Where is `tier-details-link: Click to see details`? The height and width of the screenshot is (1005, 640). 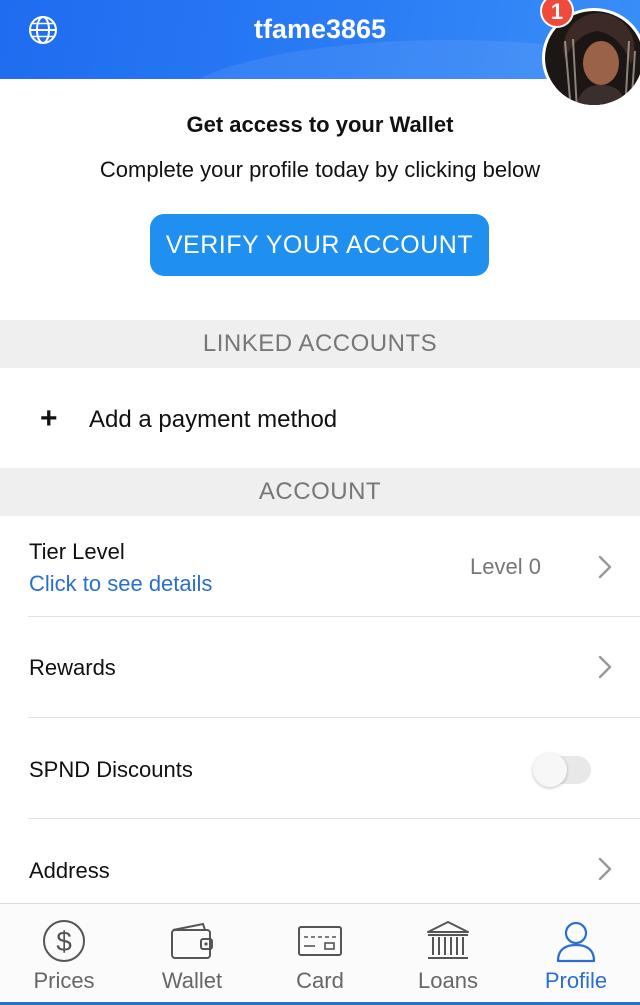
tier-details-link: Click to see details is located at coordinates (120, 584).